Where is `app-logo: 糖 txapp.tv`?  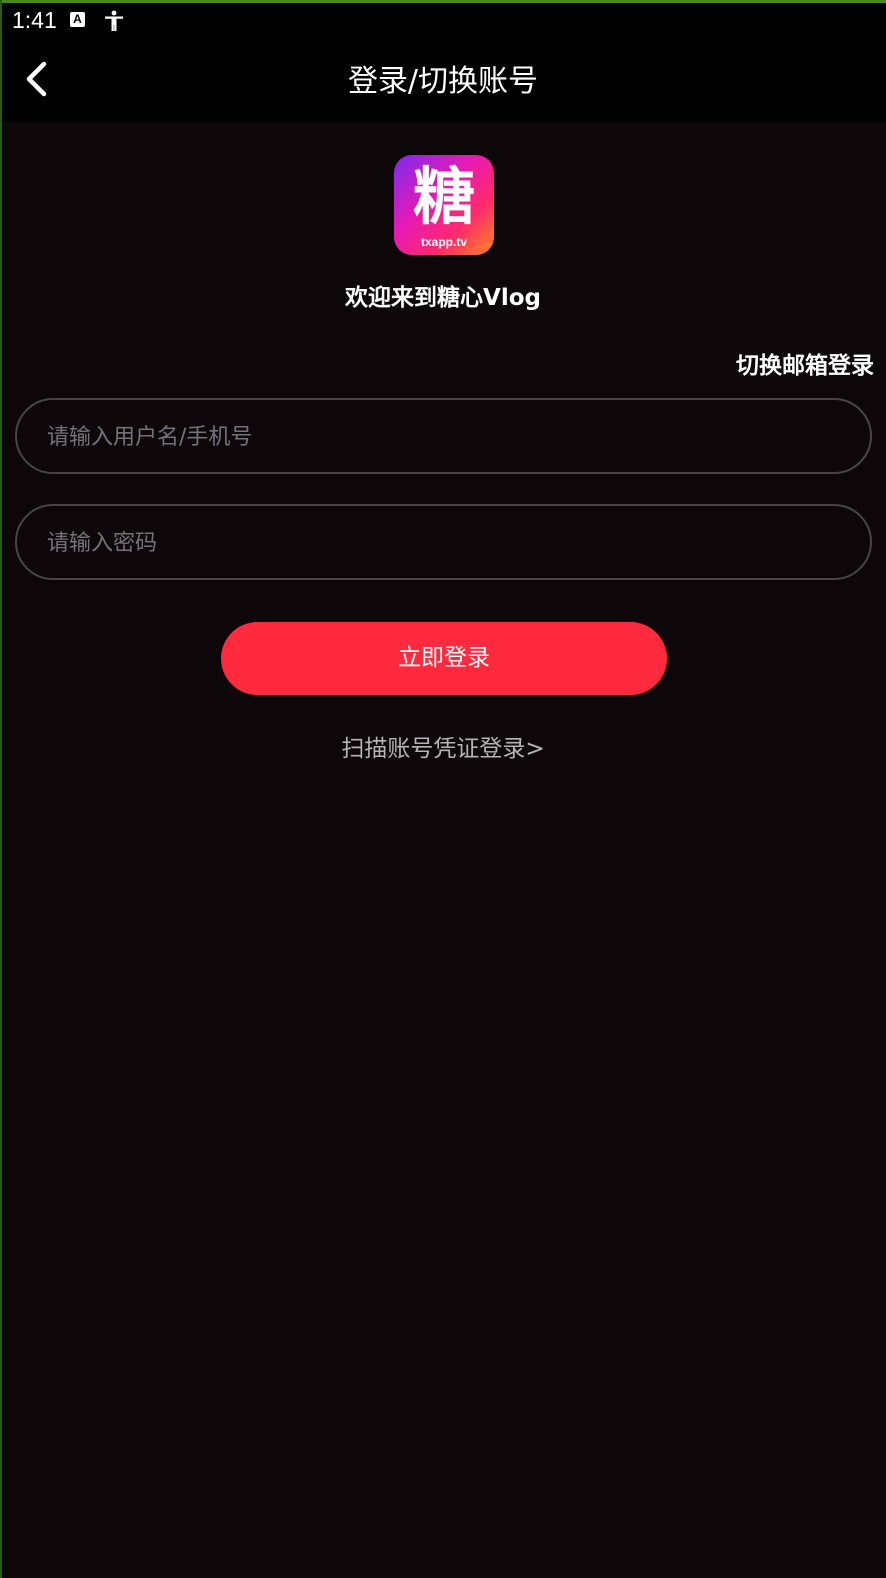
app-logo: 糖 txapp.tv is located at coordinates (444, 205).